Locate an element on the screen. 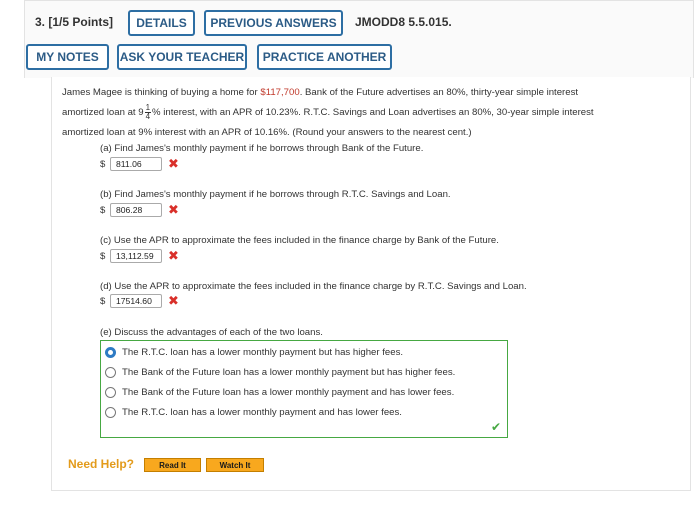 This screenshot has height=515, width=700. my-notes-button: MY NOTES is located at coordinates (67, 57).